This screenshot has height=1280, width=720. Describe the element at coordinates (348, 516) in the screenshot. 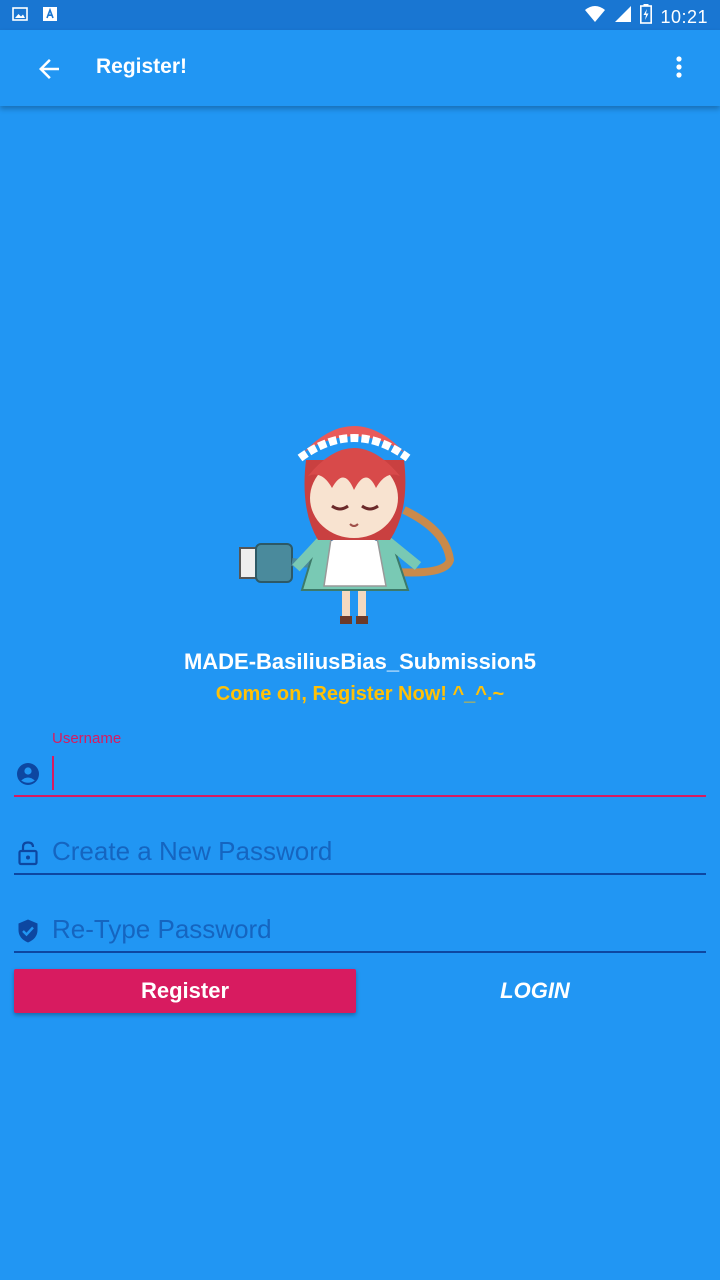

I see `mascot-image` at that location.